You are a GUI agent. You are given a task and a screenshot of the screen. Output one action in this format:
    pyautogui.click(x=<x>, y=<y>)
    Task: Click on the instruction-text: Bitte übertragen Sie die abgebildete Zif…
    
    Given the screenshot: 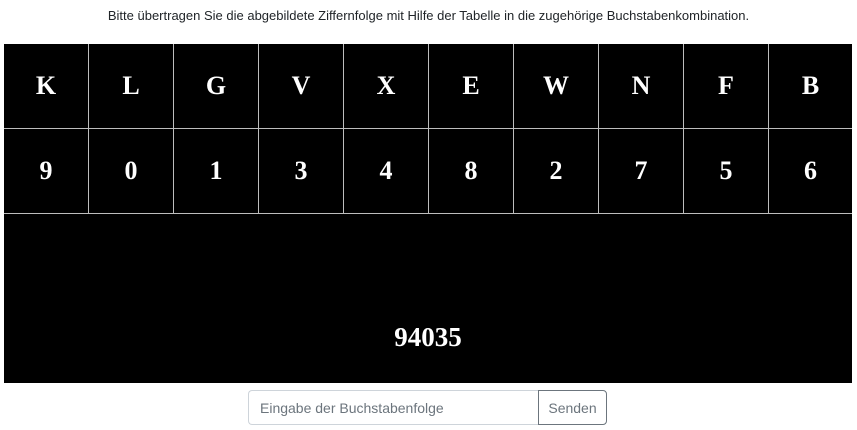 What is the action you would take?
    pyautogui.click(x=428, y=15)
    